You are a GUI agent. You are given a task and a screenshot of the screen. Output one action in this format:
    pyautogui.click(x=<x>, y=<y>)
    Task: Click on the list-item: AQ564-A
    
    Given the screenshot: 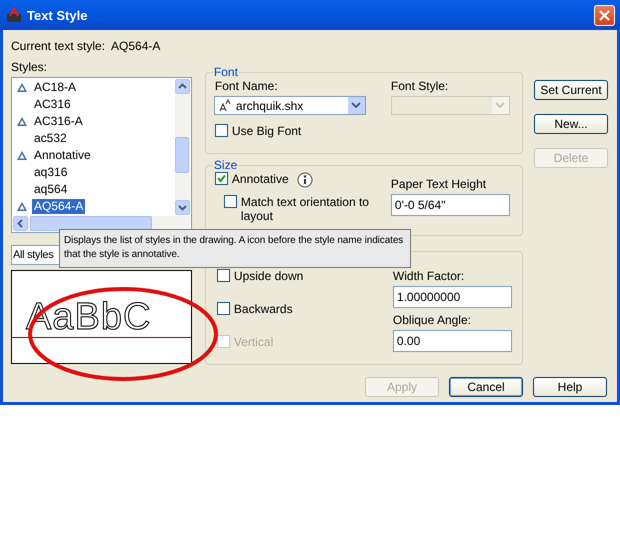 What is the action you would take?
    pyautogui.click(x=59, y=206)
    